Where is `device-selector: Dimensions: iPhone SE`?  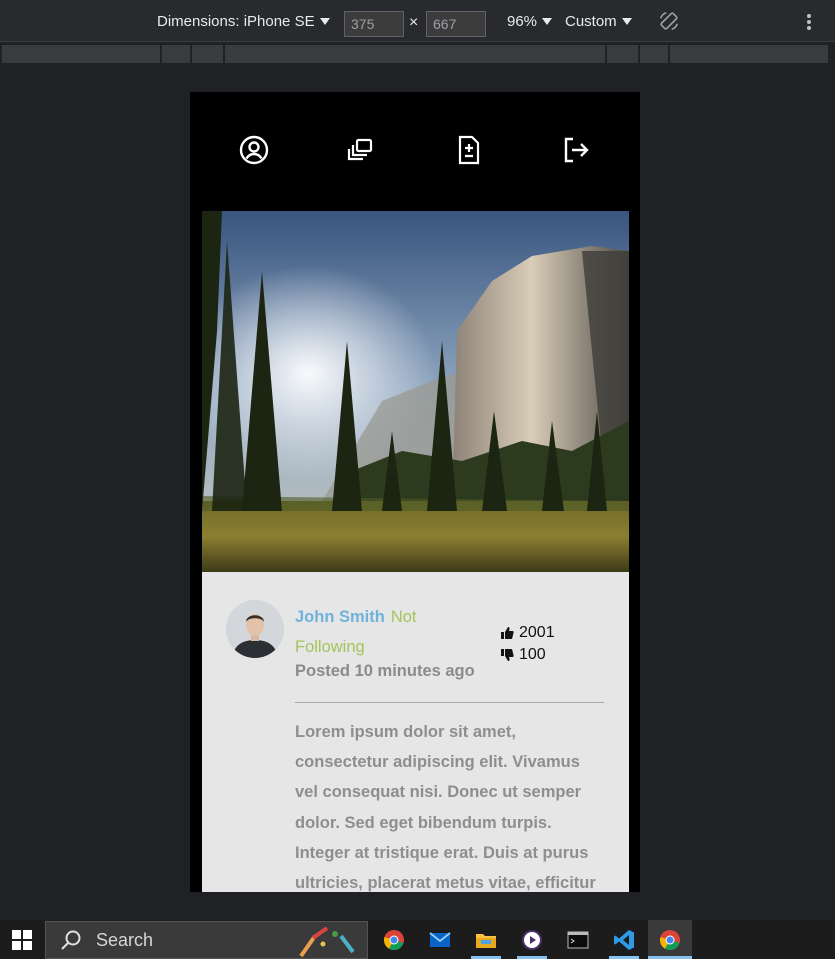 device-selector: Dimensions: iPhone SE is located at coordinates (243, 21).